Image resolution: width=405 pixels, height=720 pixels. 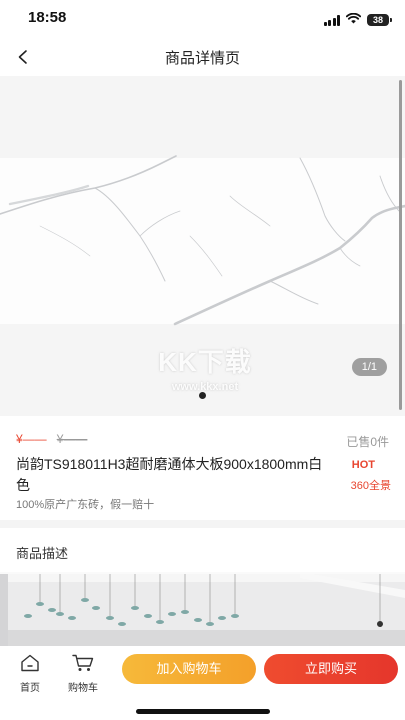 I want to click on product-name: 尚韵TS918011H3超耐磨通体大板900x1800mm白色, so click(x=169, y=474).